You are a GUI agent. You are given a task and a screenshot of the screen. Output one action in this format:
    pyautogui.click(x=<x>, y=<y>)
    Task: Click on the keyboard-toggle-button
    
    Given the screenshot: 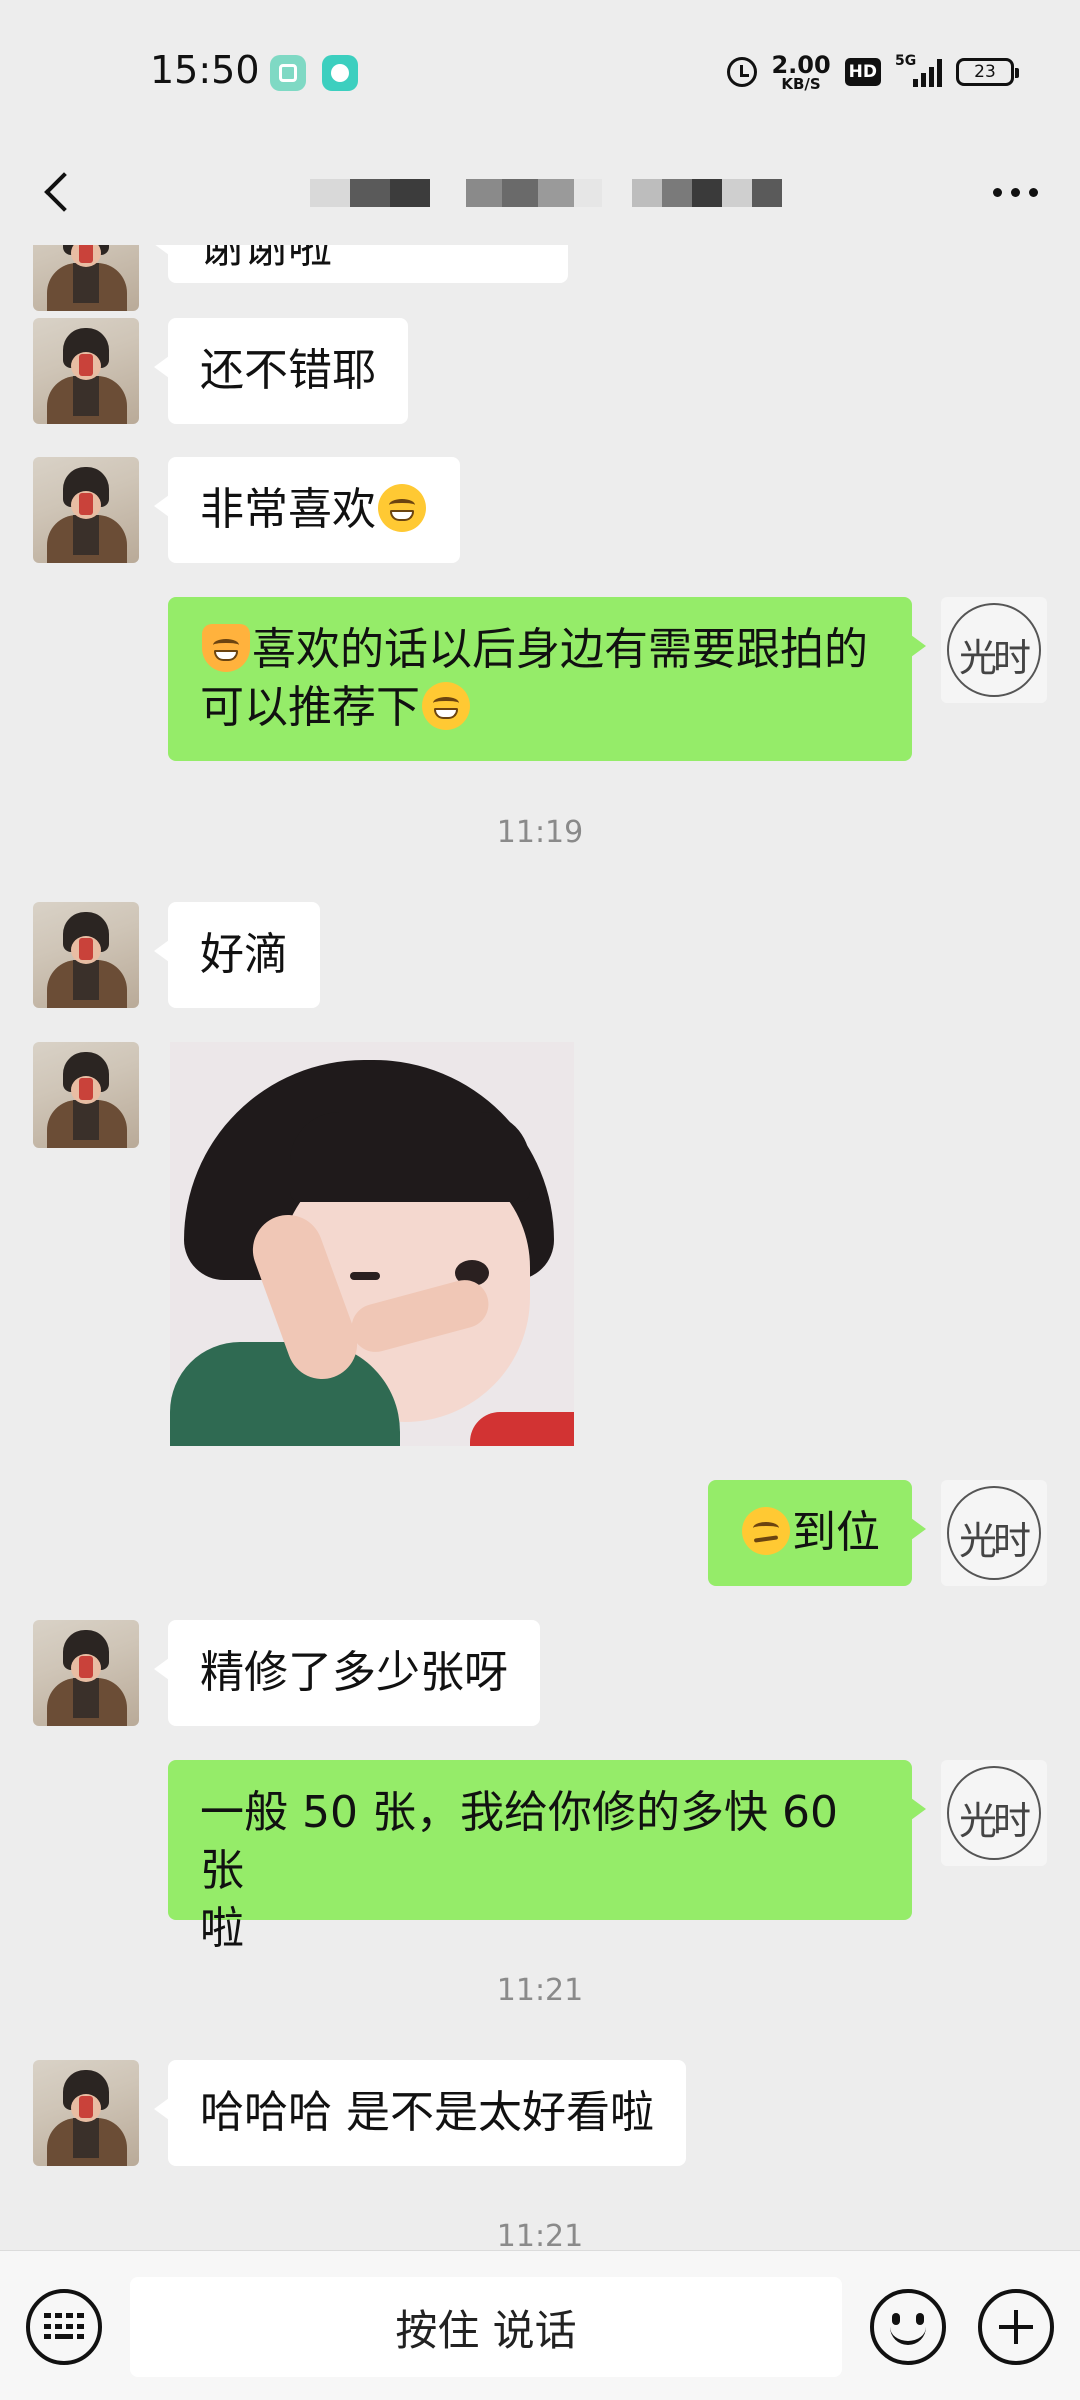 What is the action you would take?
    pyautogui.click(x=64, y=2327)
    